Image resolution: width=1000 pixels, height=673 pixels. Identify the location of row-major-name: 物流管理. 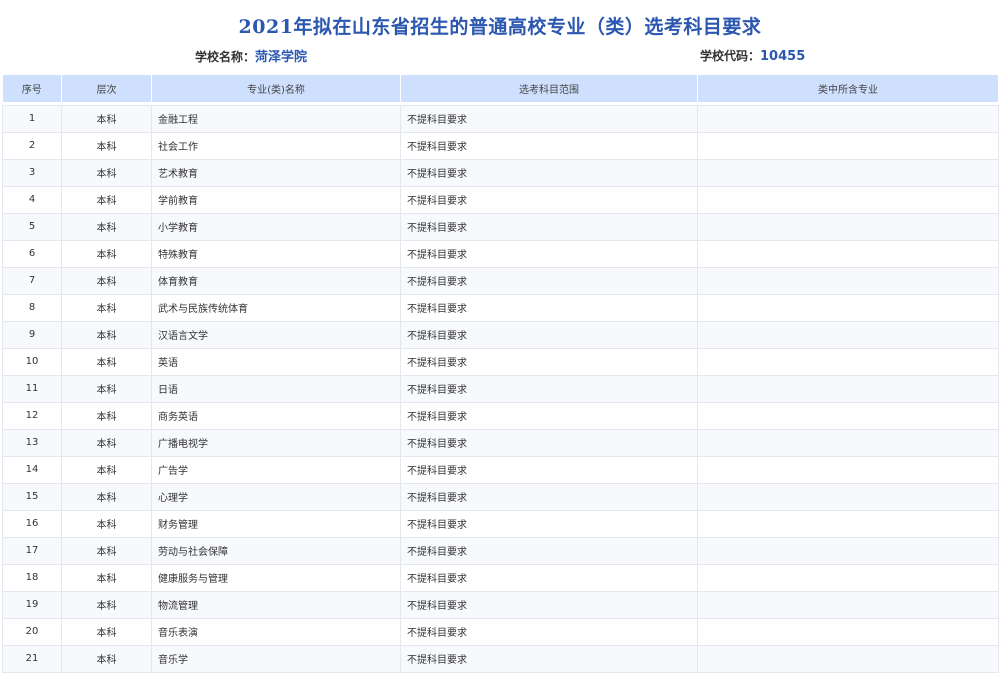
(276, 604).